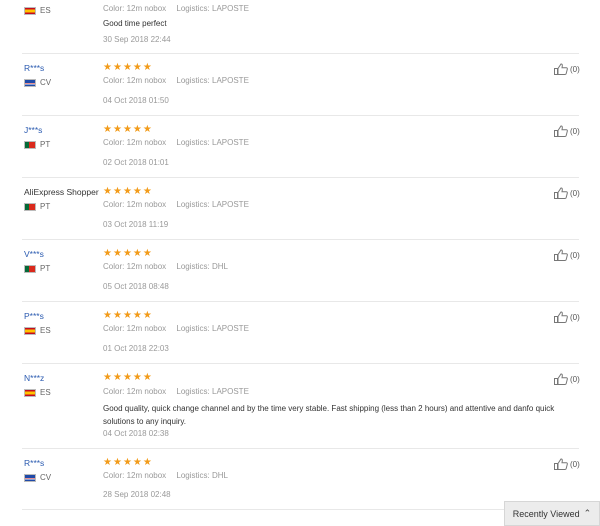  I want to click on review-date: 28 Sep 2018 02:48, so click(137, 494).